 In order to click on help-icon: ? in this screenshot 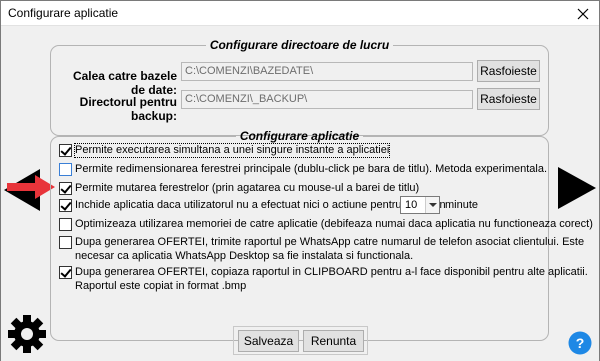, I will do `click(580, 343)`.